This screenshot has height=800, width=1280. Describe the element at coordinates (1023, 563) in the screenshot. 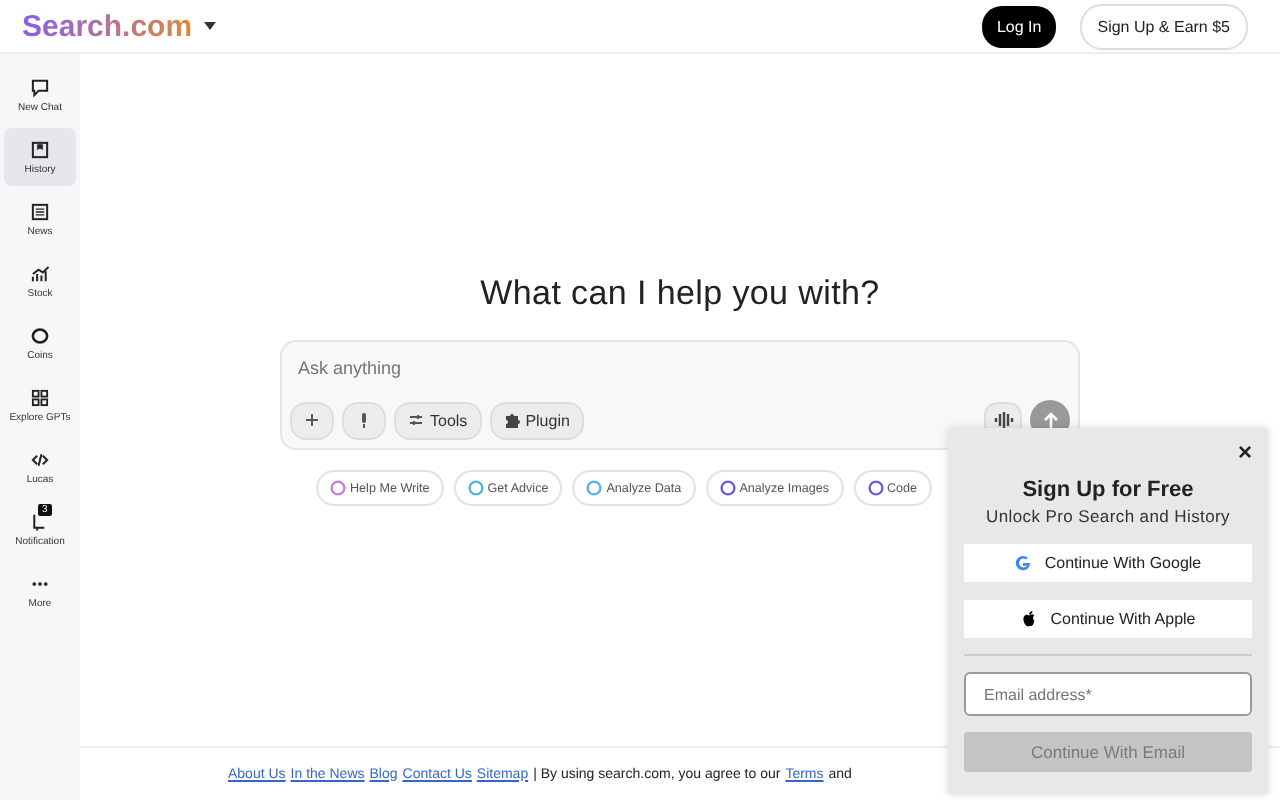

I see `g-logo-icon` at that location.